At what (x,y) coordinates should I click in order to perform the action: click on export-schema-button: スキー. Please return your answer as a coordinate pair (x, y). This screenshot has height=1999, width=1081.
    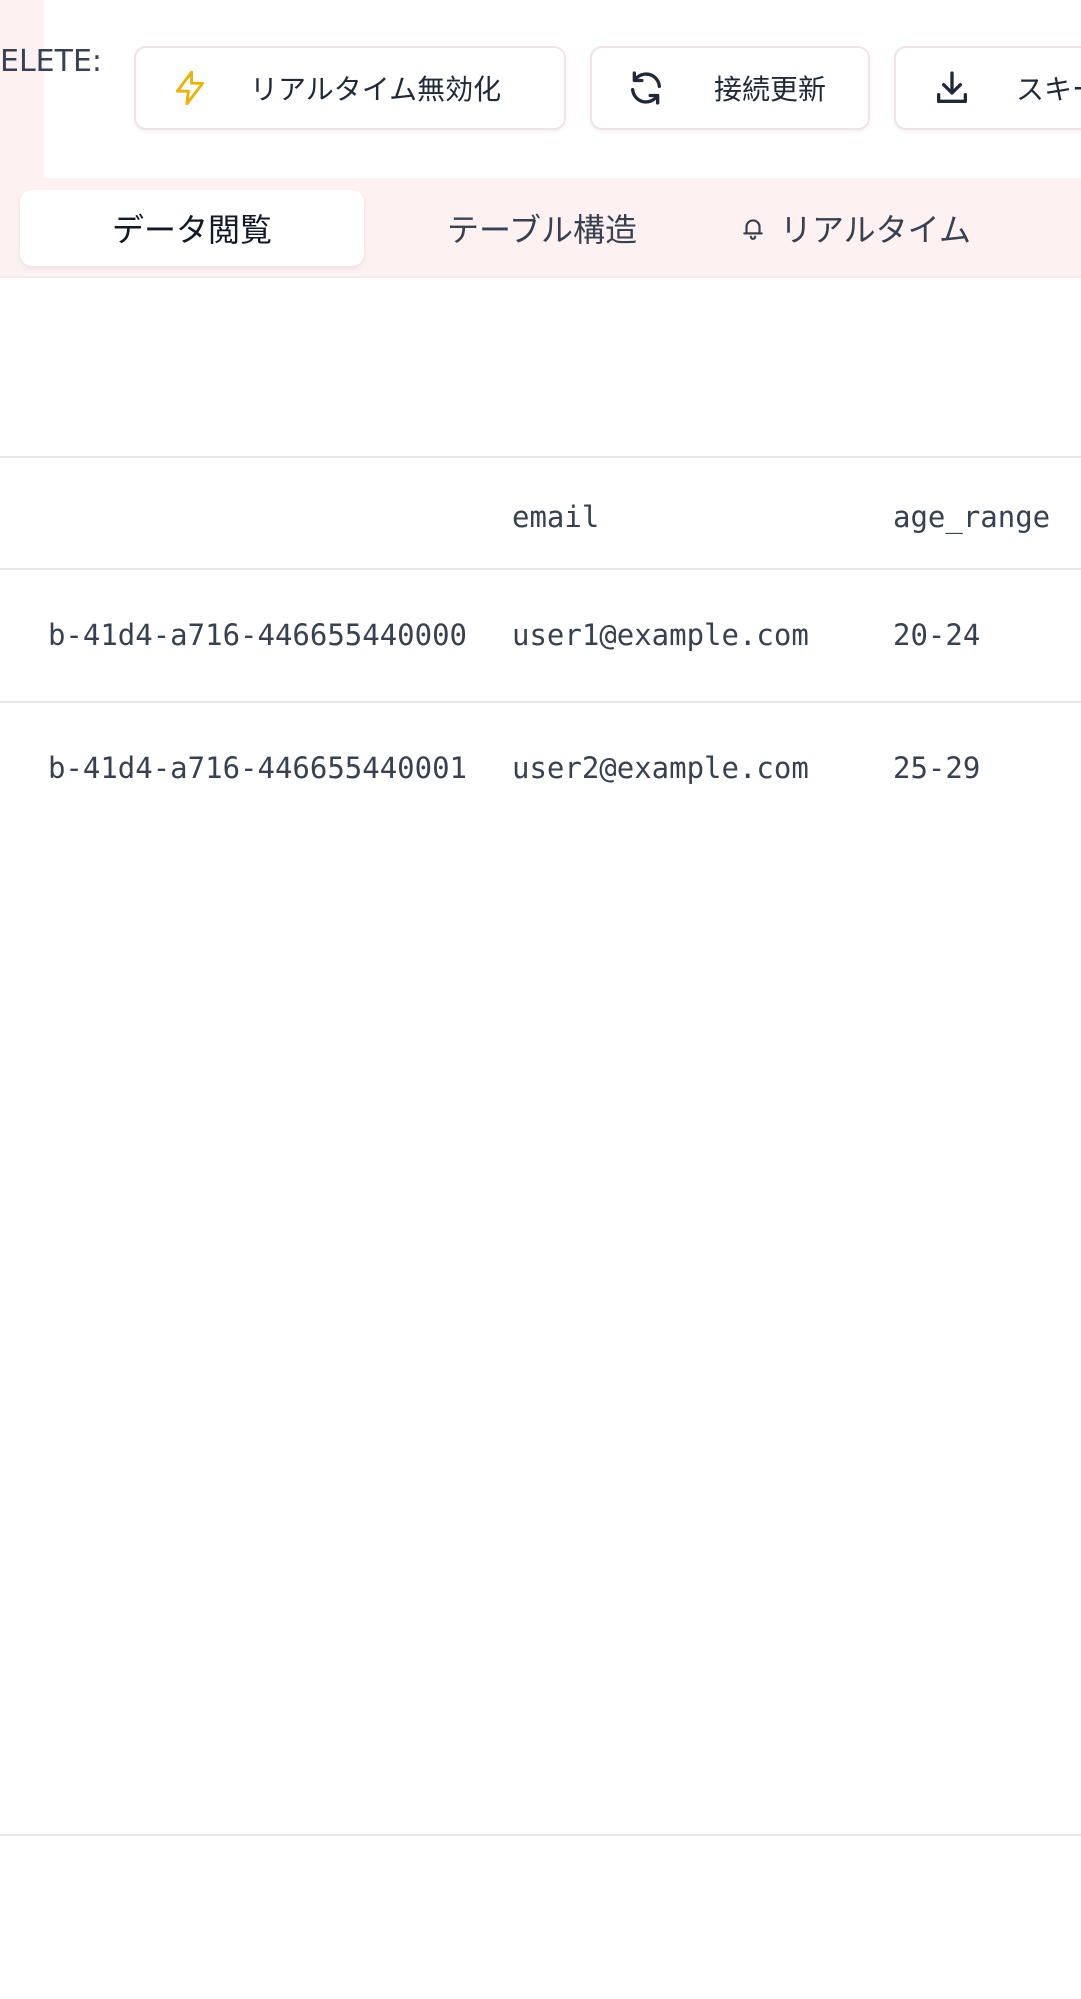
    Looking at the image, I should click on (987, 88).